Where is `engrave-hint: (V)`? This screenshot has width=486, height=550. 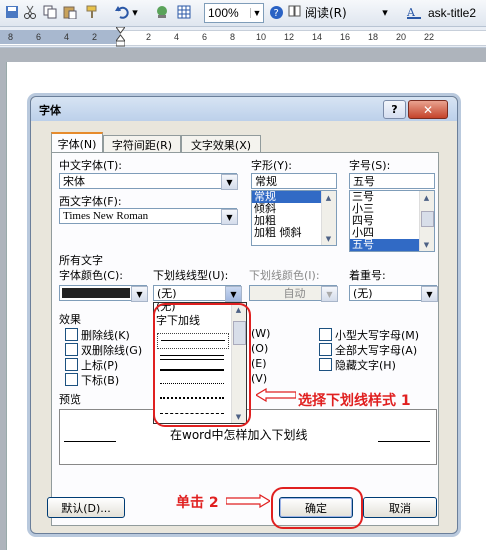 engrave-hint: (V) is located at coordinates (259, 378).